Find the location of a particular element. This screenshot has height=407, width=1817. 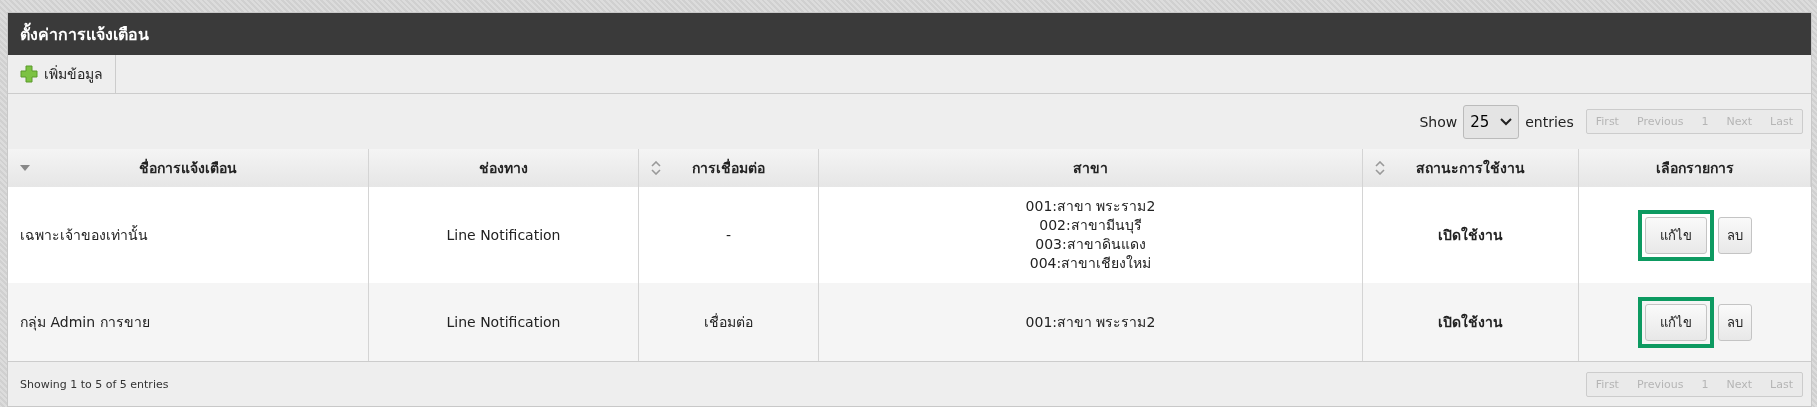

entries-label: entries is located at coordinates (1549, 121).